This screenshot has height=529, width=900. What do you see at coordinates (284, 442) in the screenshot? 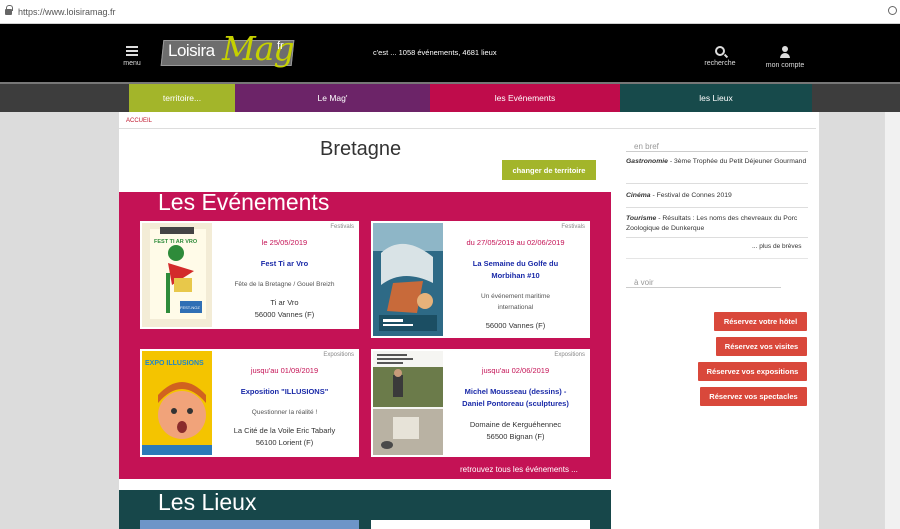
I see `event-city: 56100 Lorient (F)` at bounding box center [284, 442].